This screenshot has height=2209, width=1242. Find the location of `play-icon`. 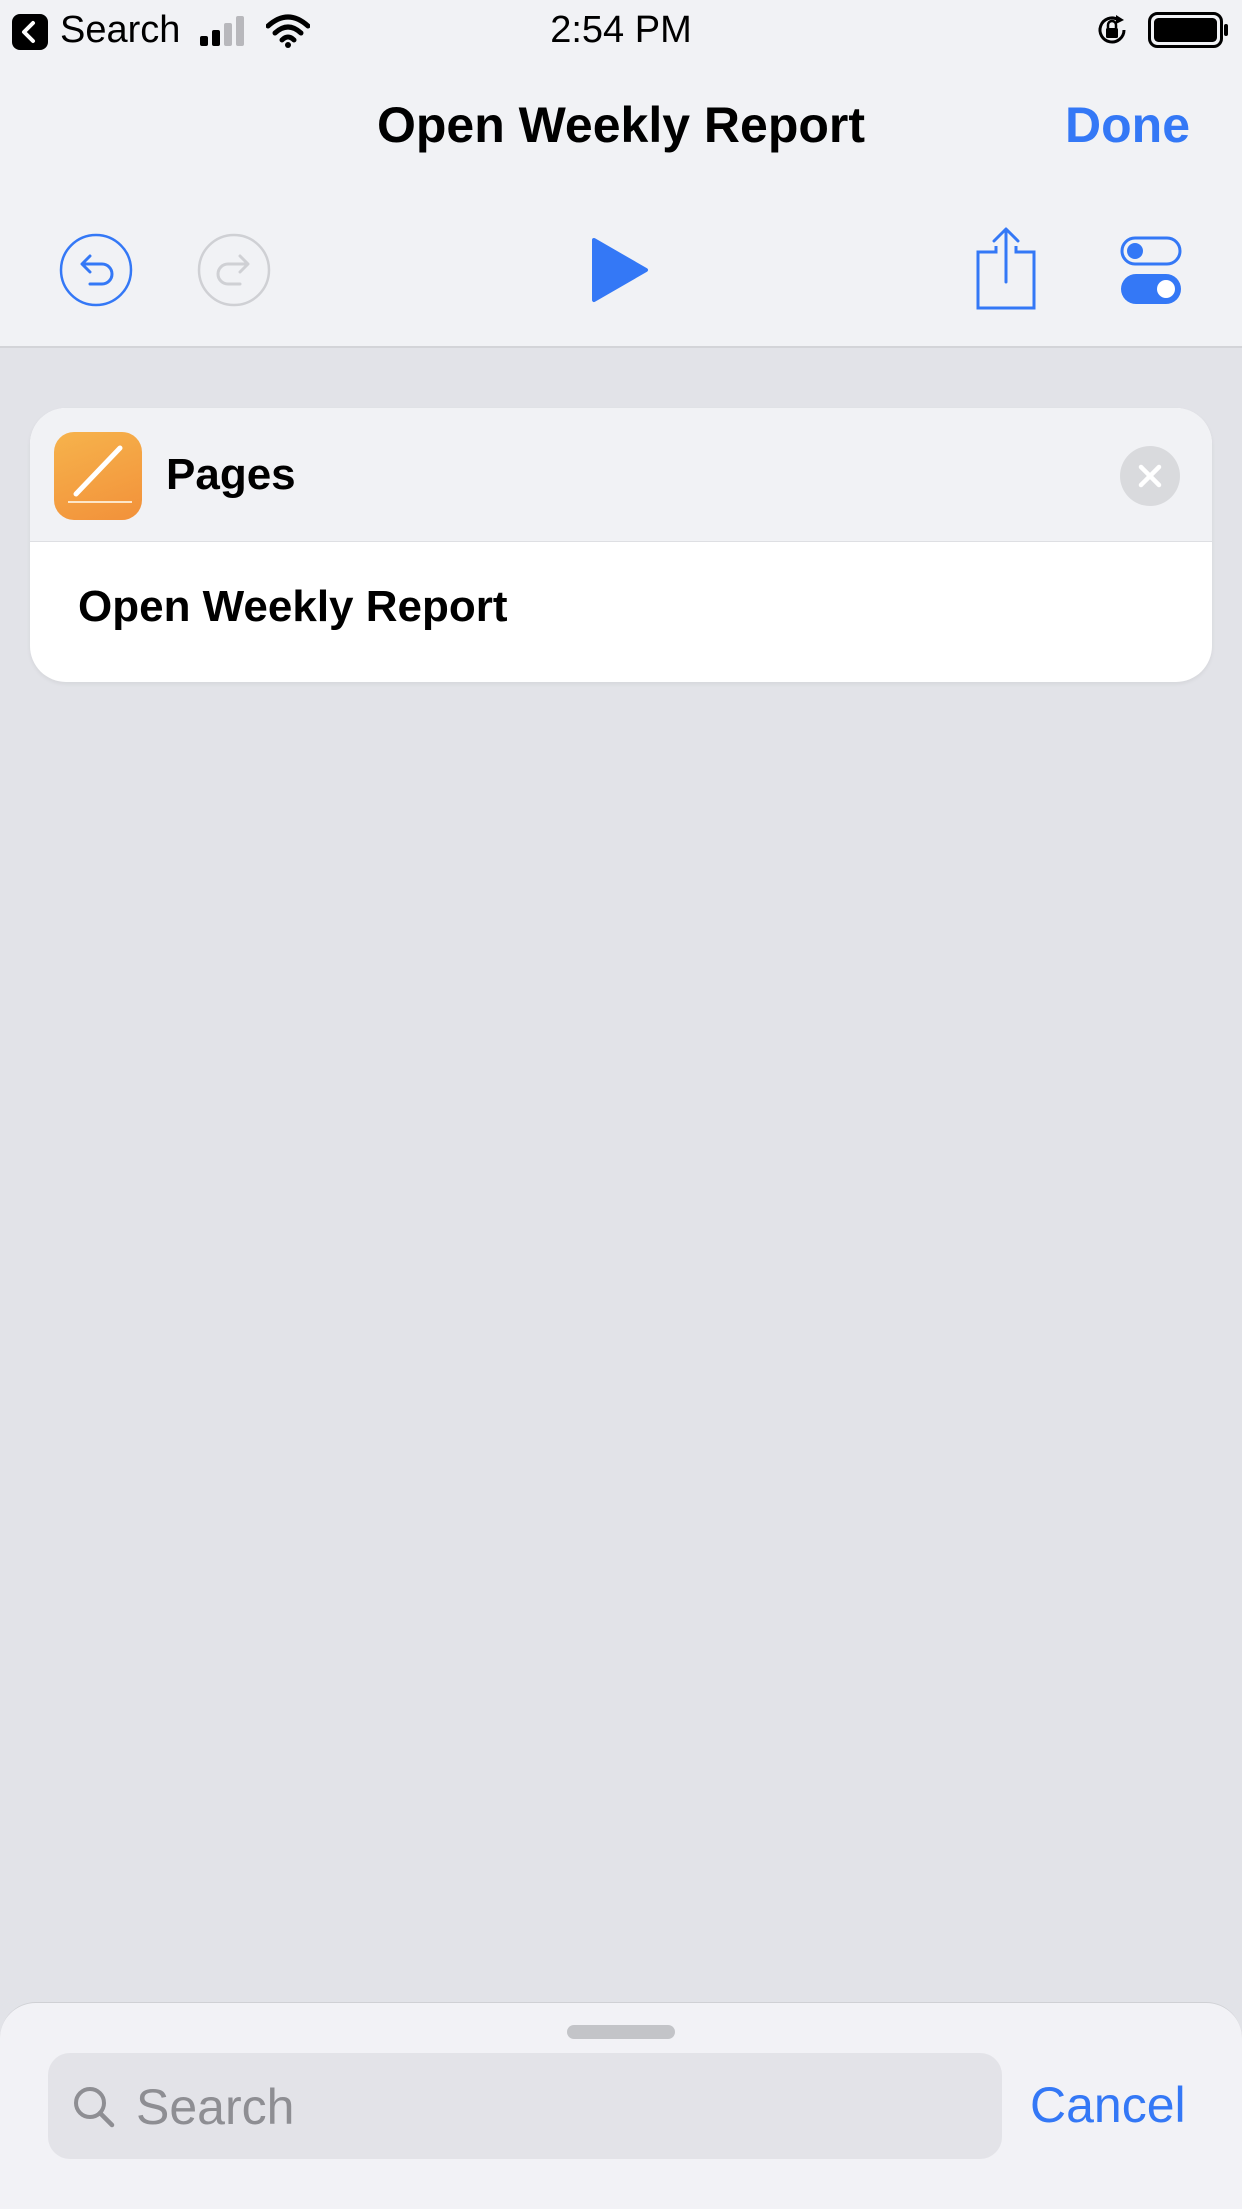

play-icon is located at coordinates (620, 270).